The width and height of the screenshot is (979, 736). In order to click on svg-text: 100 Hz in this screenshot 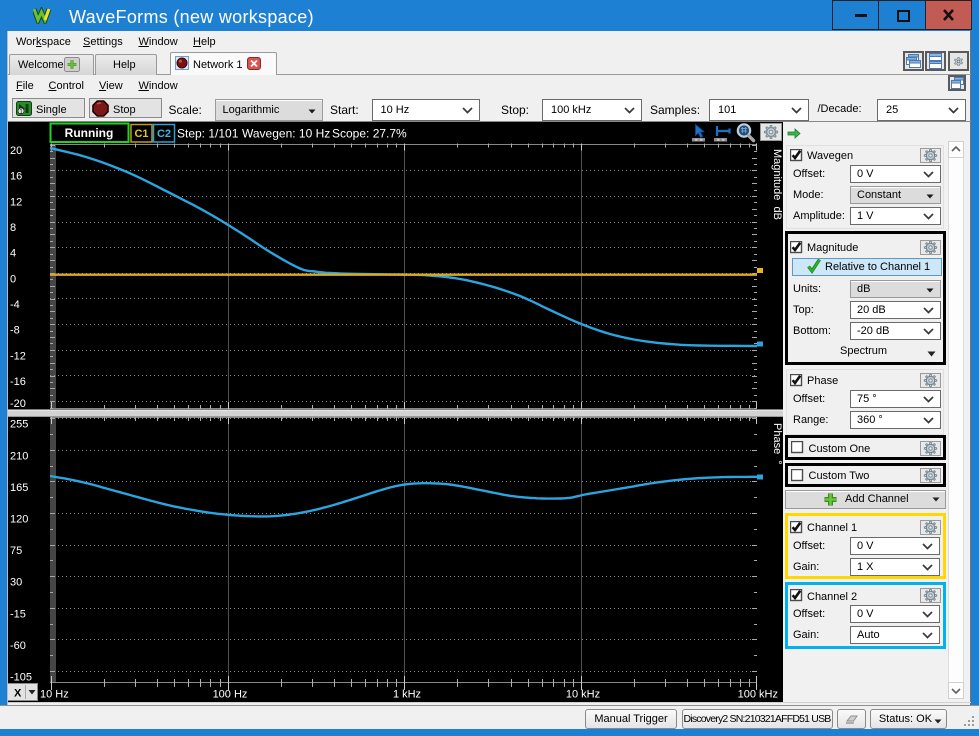, I will do `click(230, 695)`.